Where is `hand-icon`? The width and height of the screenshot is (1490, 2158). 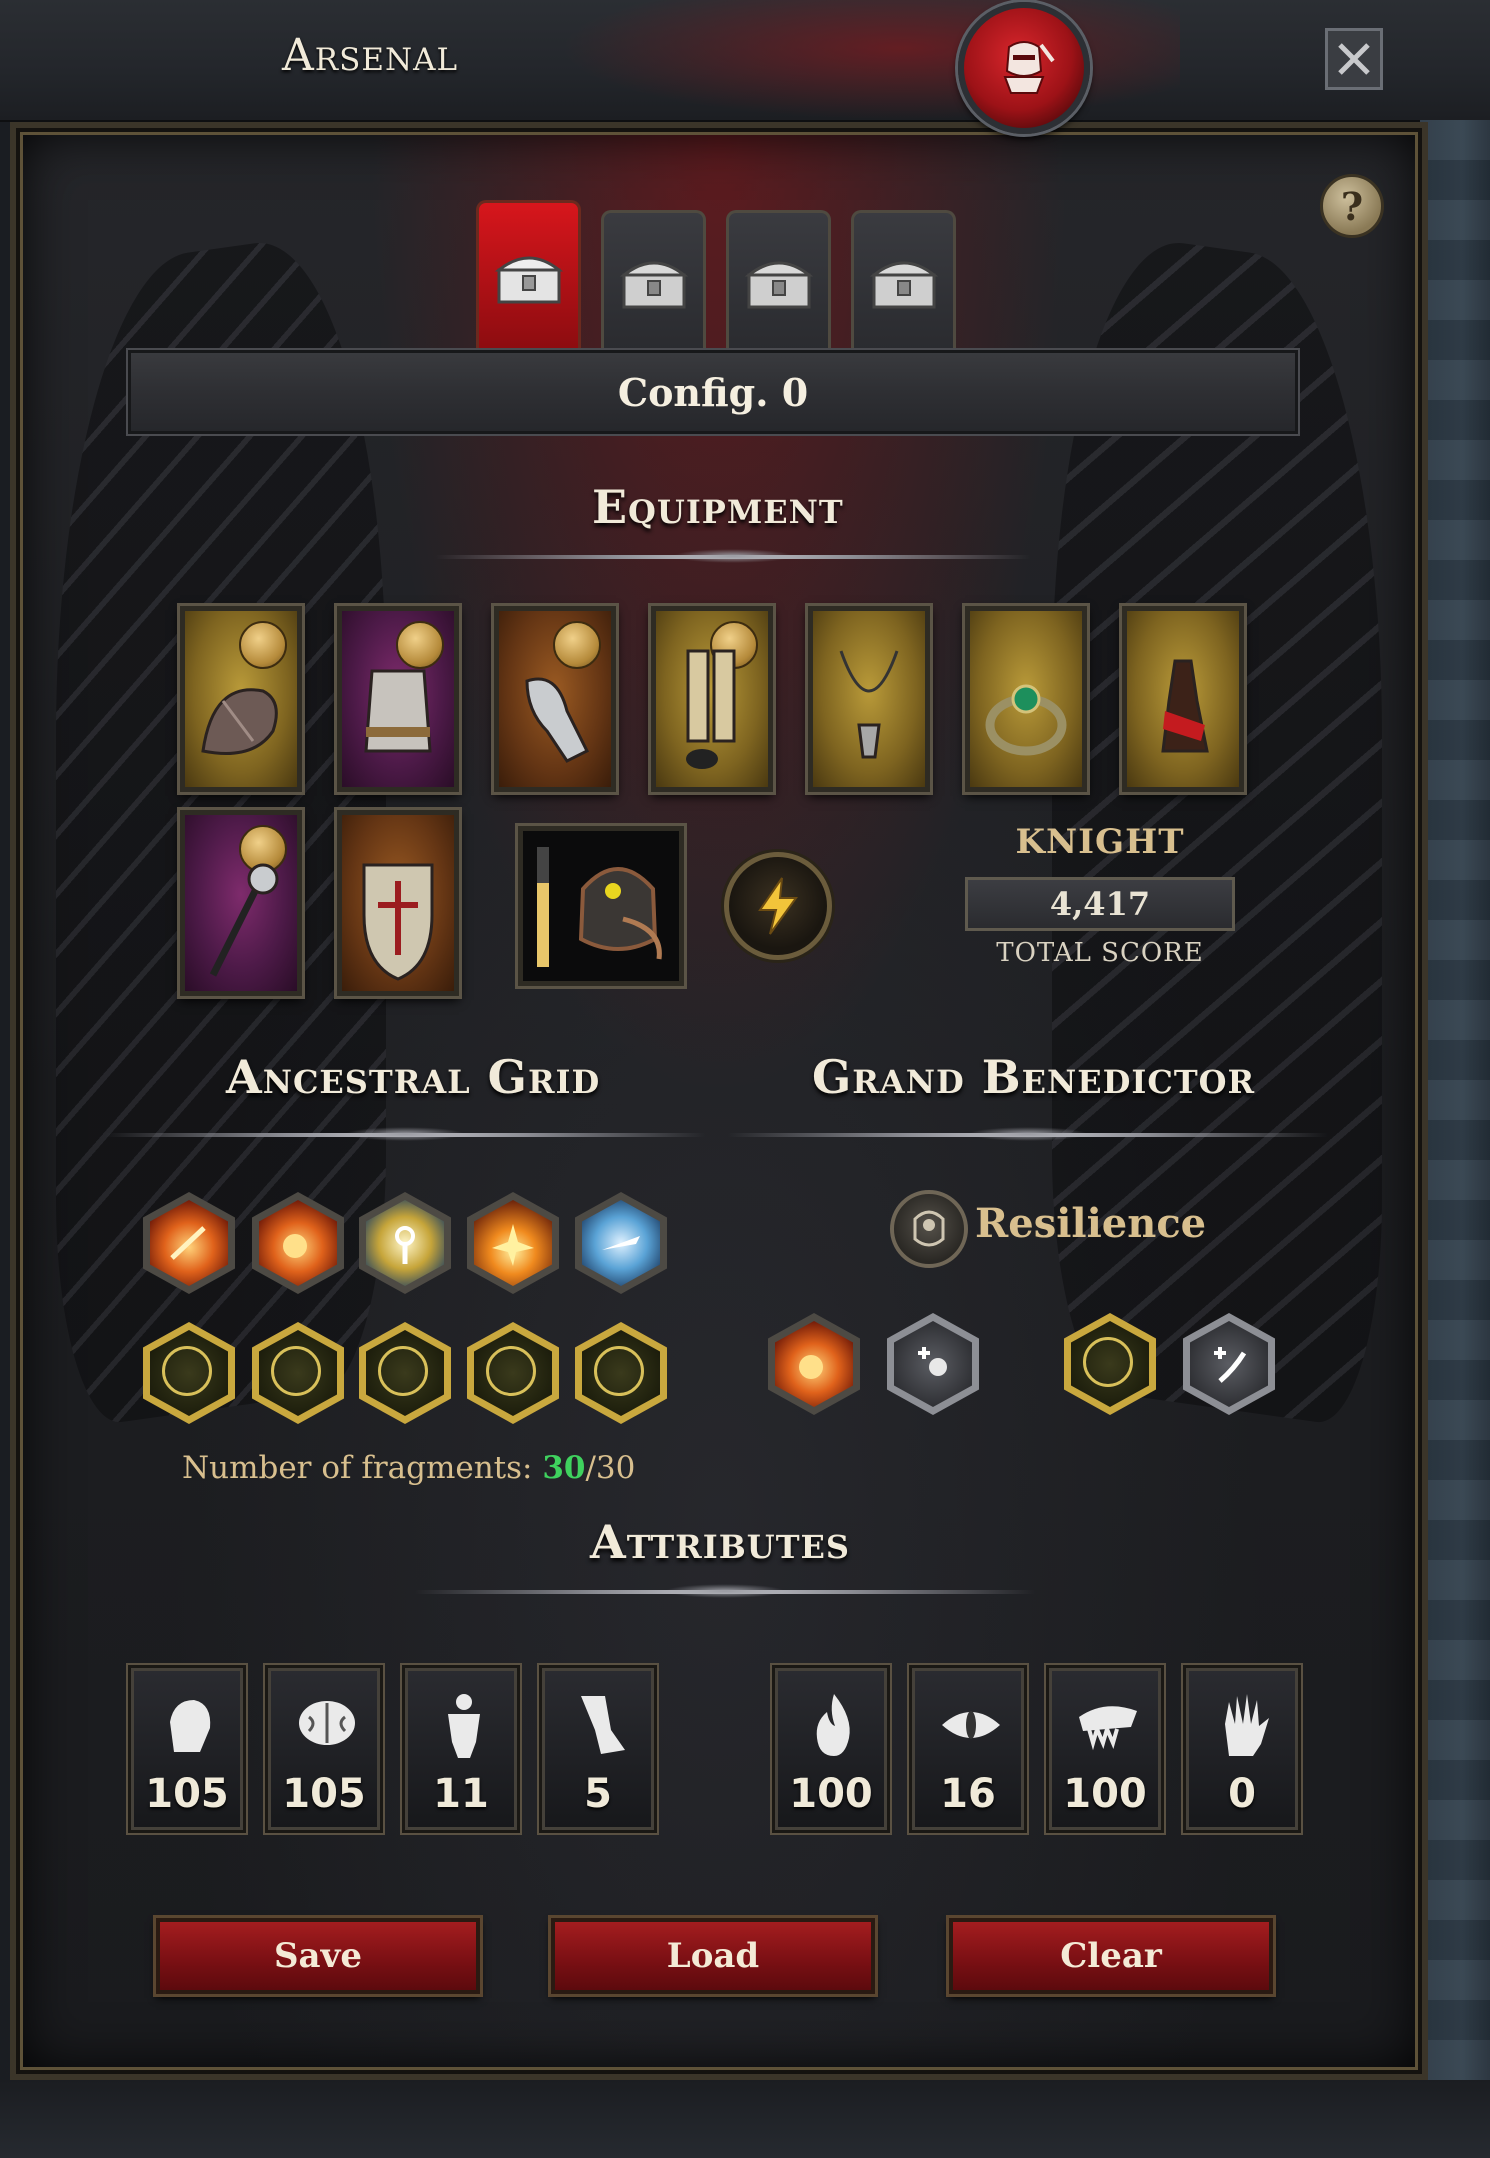
hand-icon is located at coordinates (1247, 1725).